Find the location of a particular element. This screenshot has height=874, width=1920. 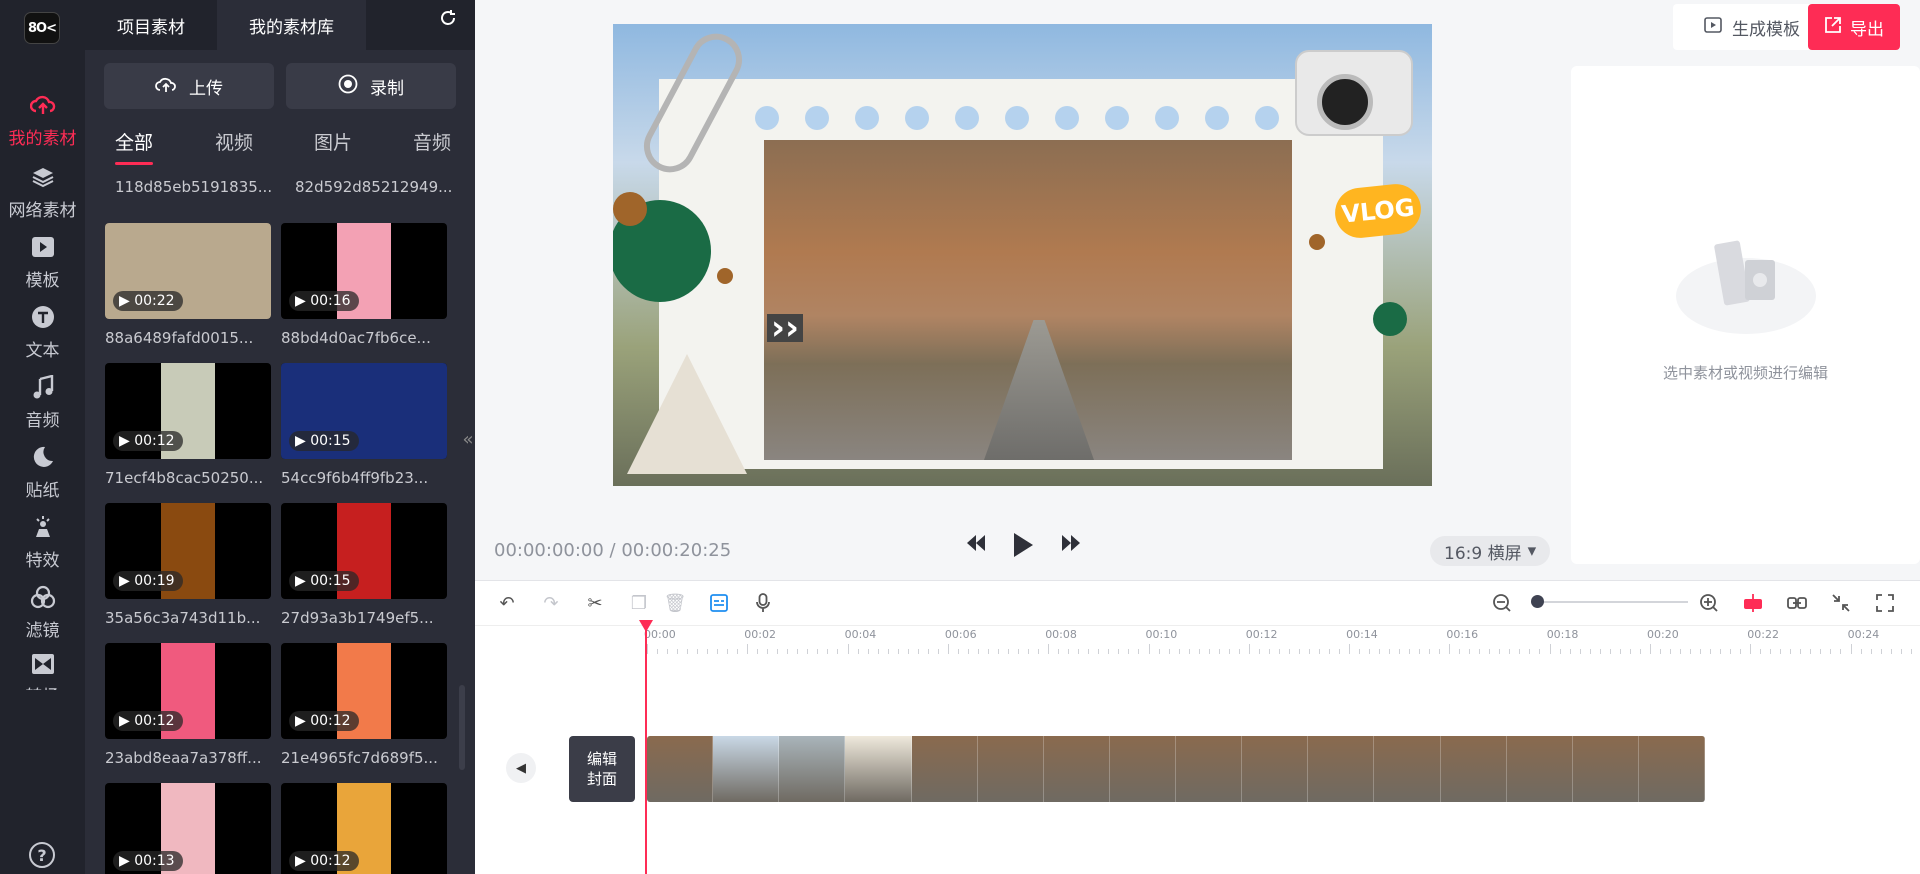

export-button: 导出 is located at coordinates (1854, 27).